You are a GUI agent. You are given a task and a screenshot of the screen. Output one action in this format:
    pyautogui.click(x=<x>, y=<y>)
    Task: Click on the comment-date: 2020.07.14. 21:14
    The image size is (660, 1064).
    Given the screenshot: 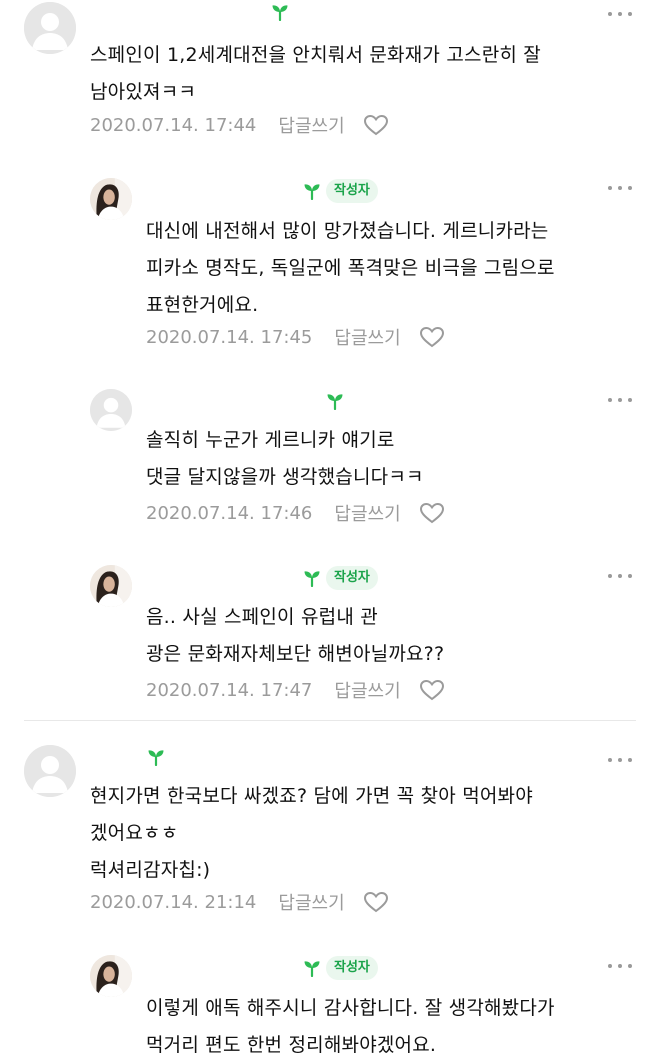 What is the action you would take?
    pyautogui.click(x=173, y=902)
    